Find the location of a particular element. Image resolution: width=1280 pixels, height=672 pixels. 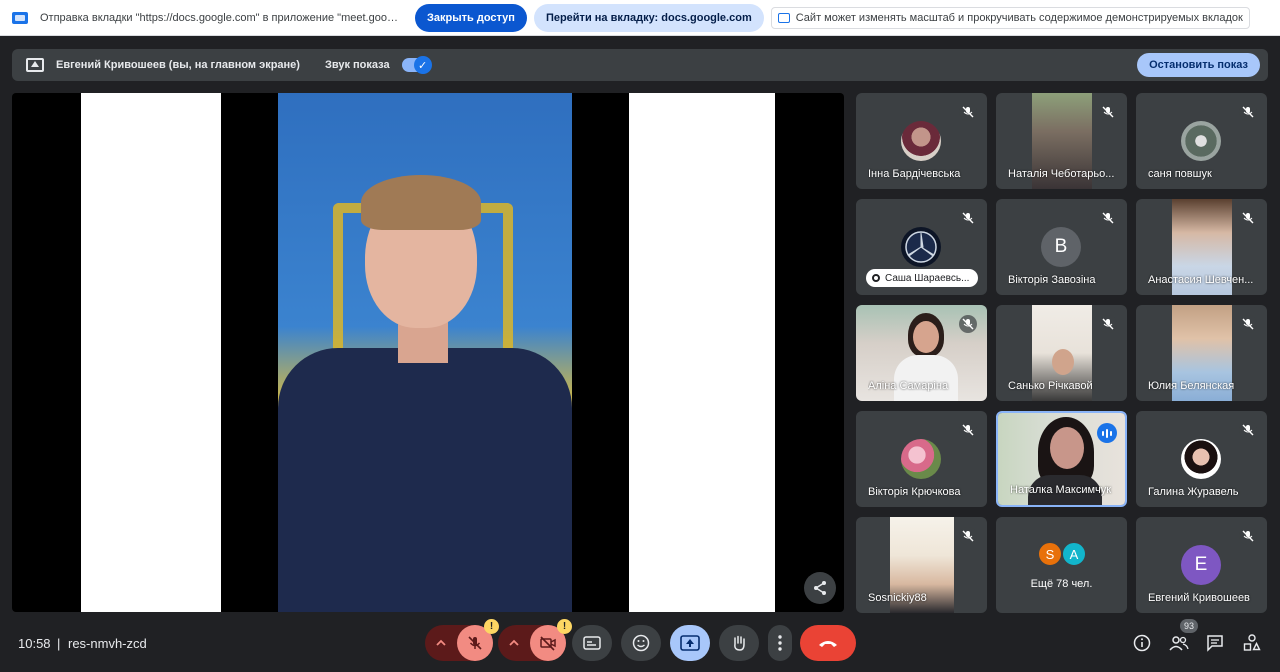

captions-button is located at coordinates (592, 643).